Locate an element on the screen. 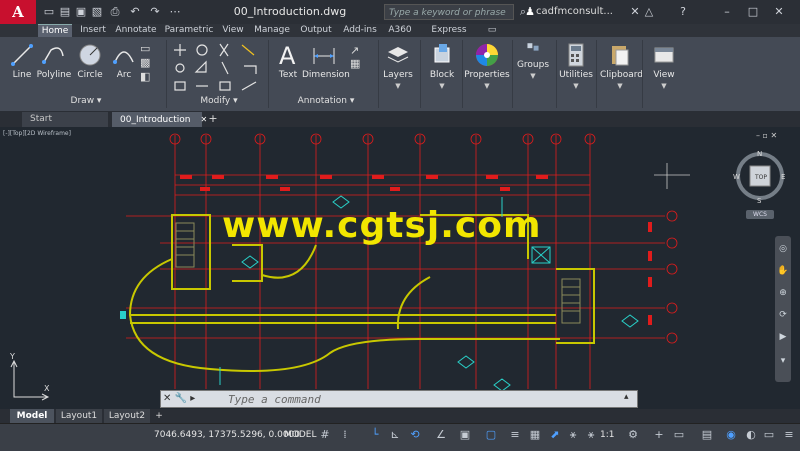 The height and width of the screenshot is (451, 800). tab-output: Output is located at coordinates (316, 30).